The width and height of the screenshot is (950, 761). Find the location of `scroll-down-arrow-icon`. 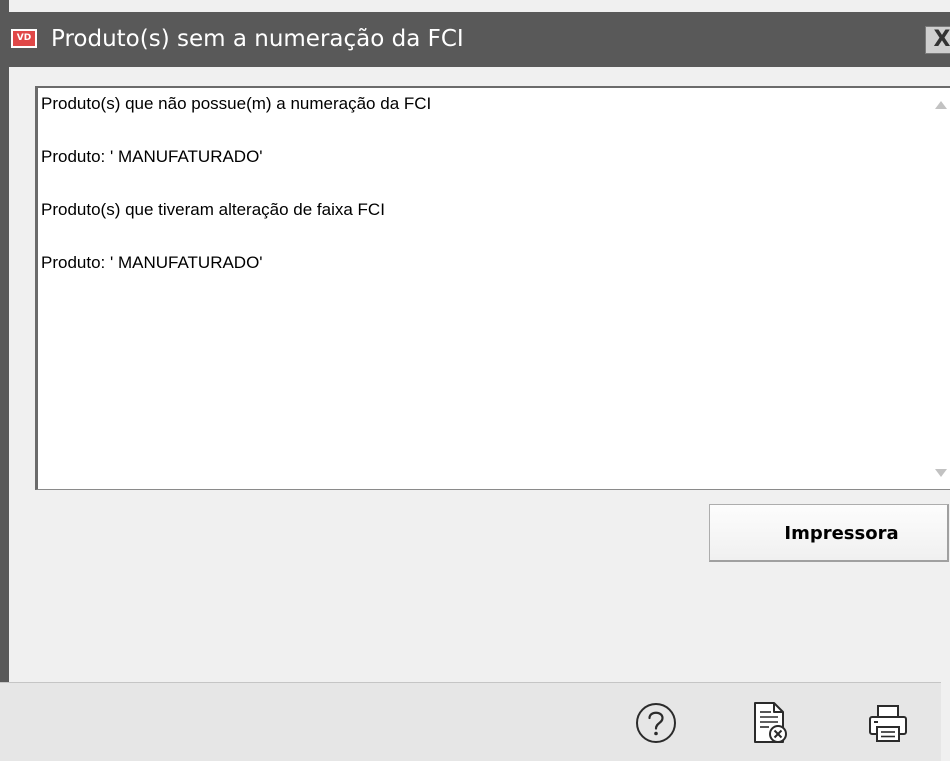

scroll-down-arrow-icon is located at coordinates (941, 473).